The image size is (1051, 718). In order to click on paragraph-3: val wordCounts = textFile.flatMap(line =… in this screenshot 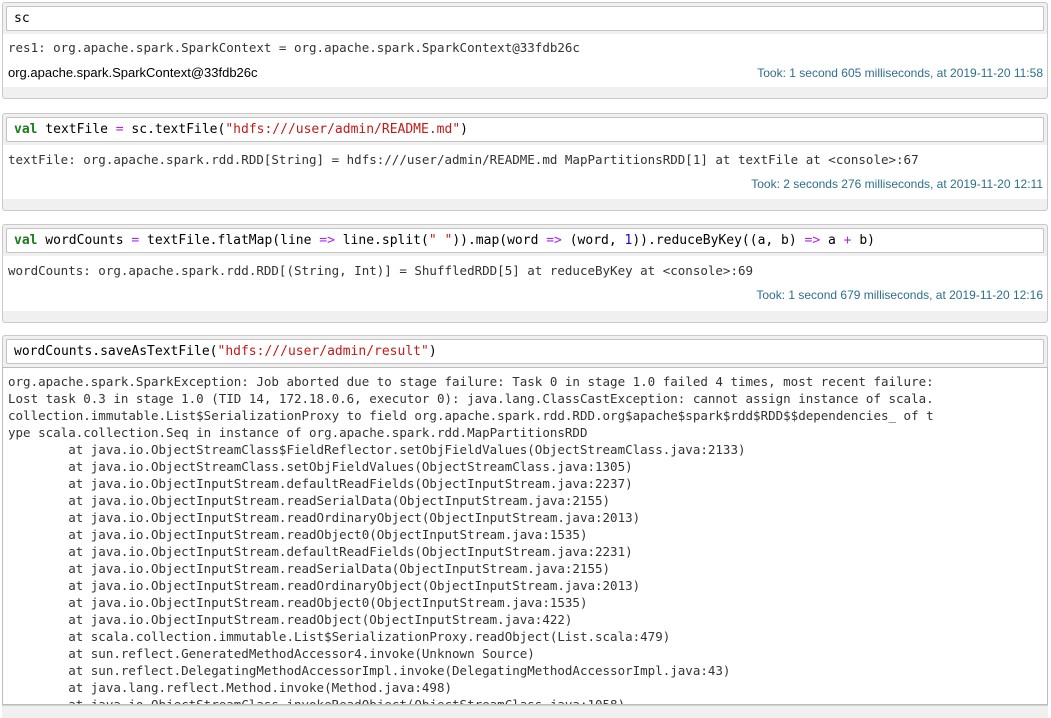, I will do `click(525, 273)`.